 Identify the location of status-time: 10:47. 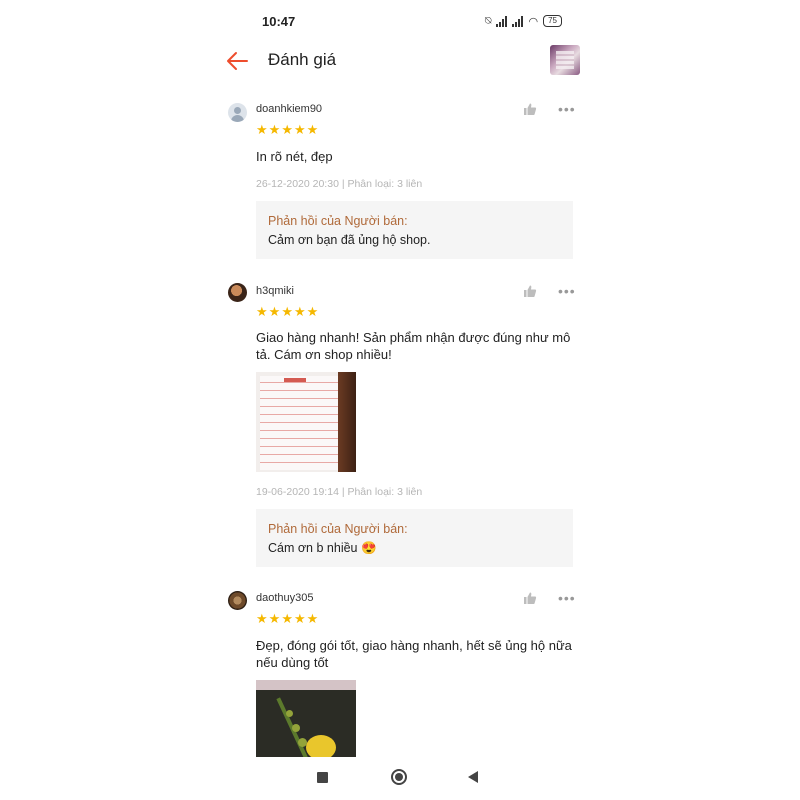
(279, 21).